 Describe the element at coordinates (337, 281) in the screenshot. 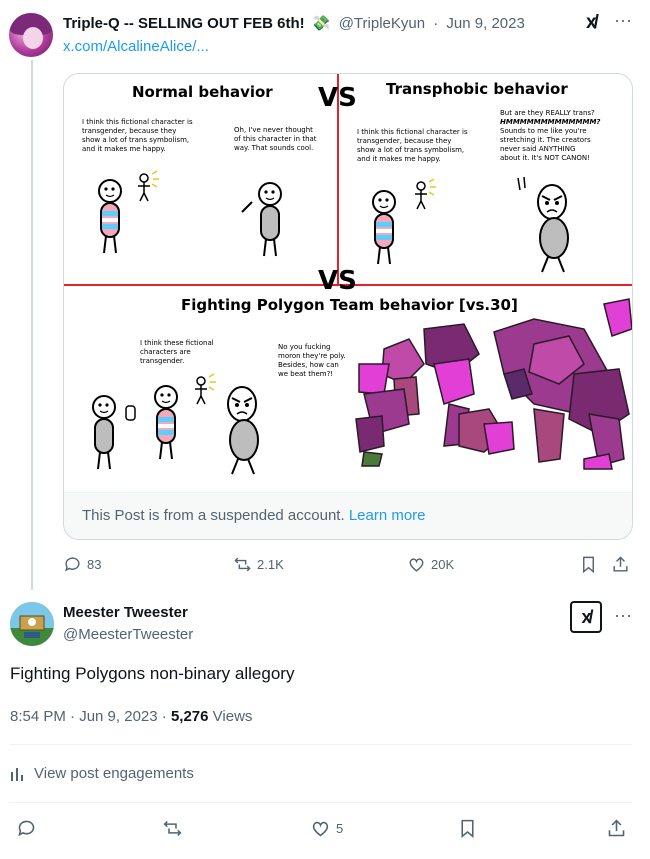

I see `comic-vs-middle: VS` at that location.